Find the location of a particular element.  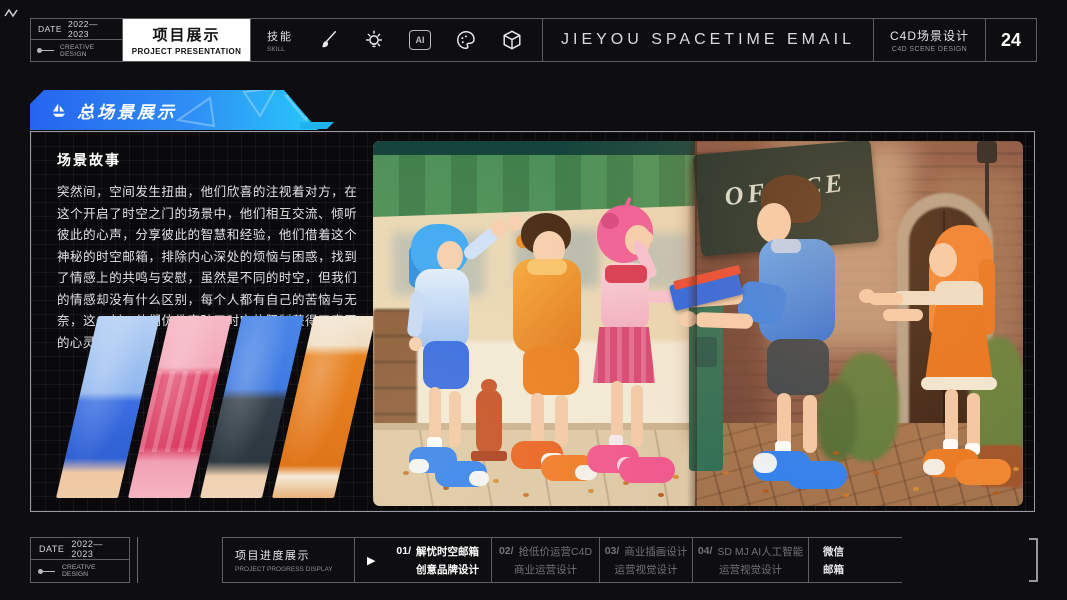

subtitle-en: C4D SCENE DESIGN is located at coordinates (929, 49).